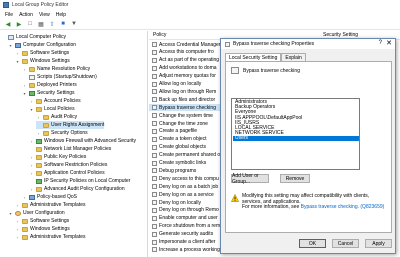  I want to click on menu-view: View, so click(44, 15).